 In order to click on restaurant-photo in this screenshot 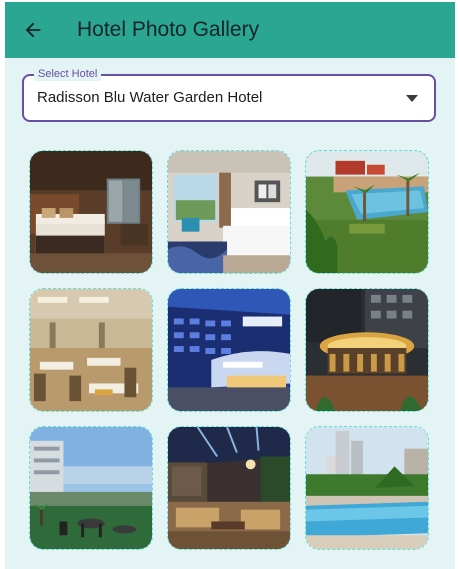, I will do `click(91, 350)`.